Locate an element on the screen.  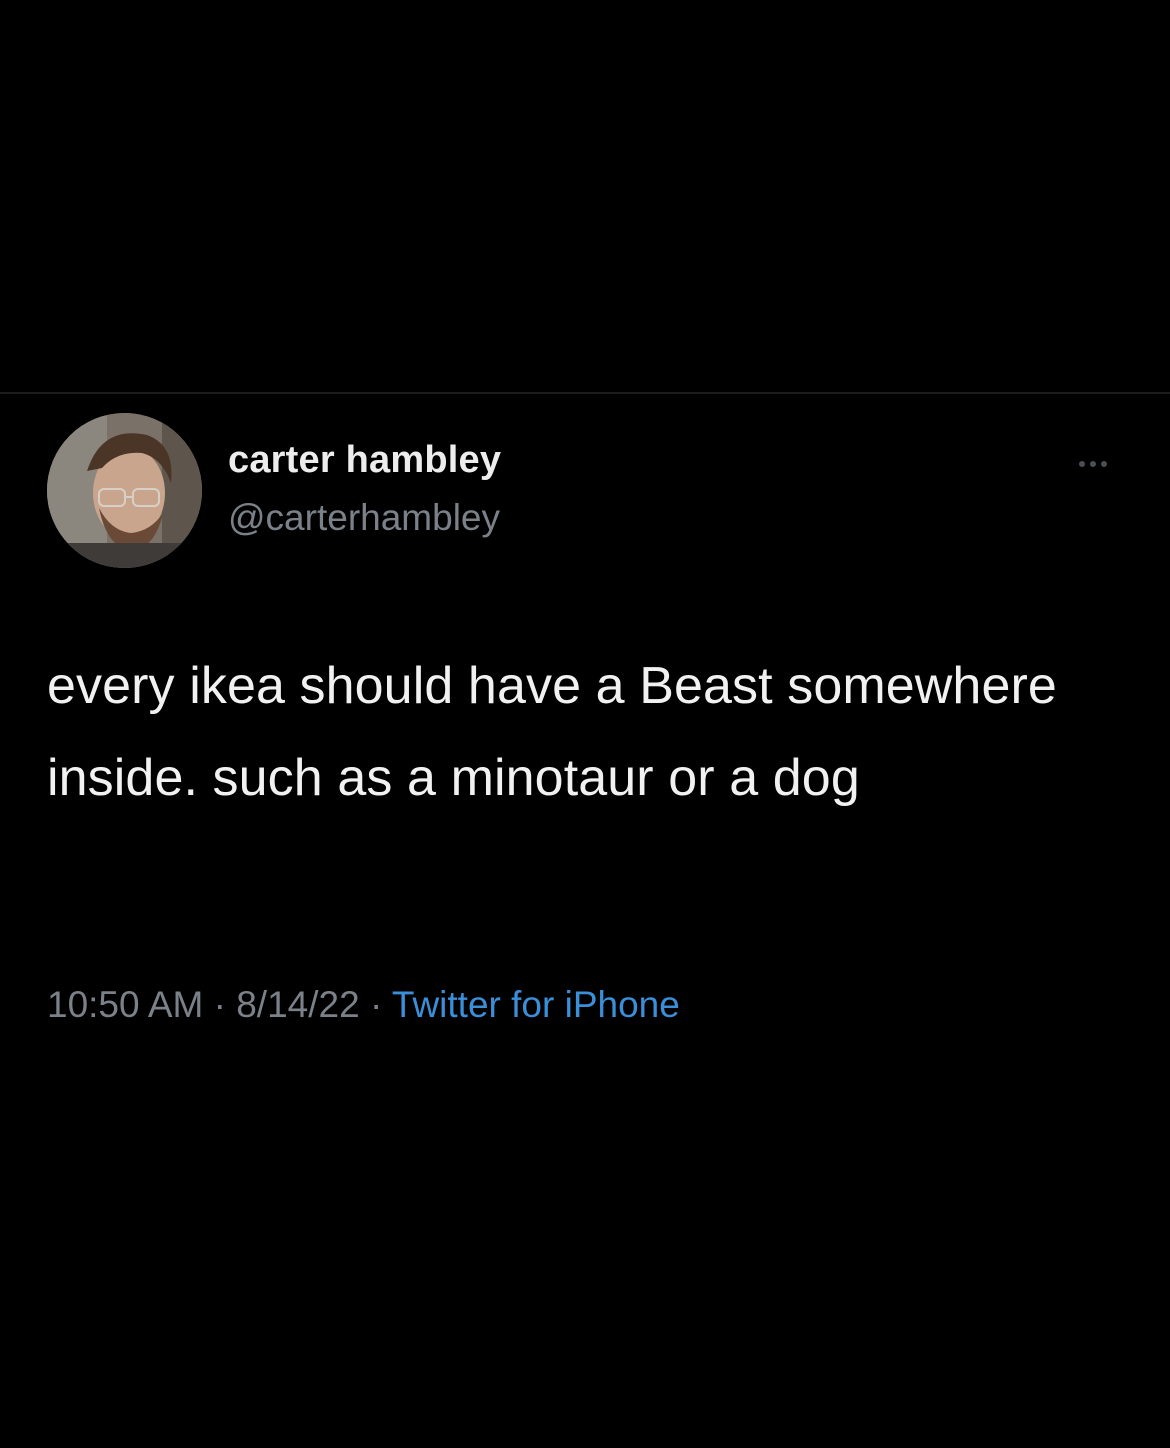
header-divider is located at coordinates (585, 393).